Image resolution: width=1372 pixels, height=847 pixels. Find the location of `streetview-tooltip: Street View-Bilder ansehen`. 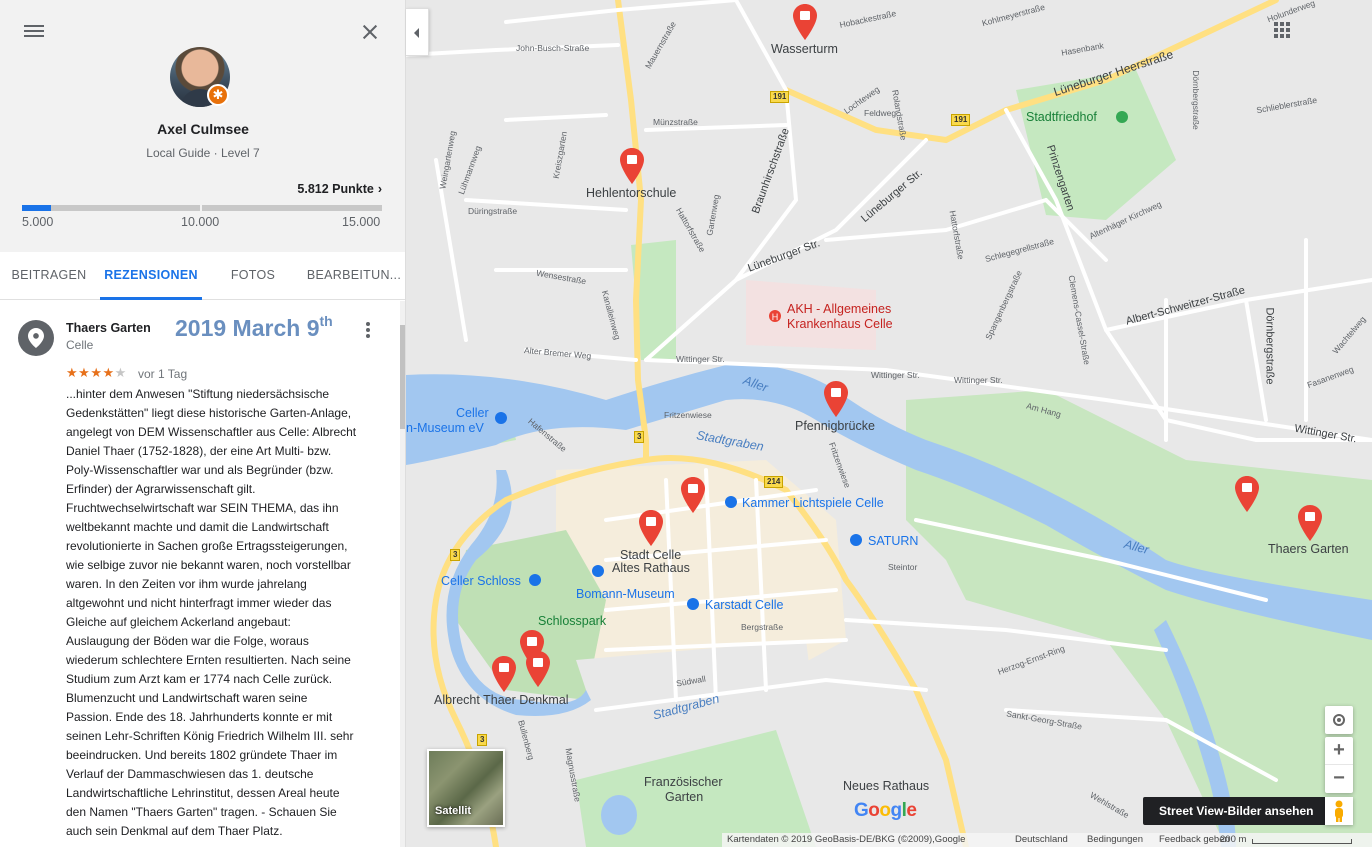

streetview-tooltip: Street View-Bilder ansehen is located at coordinates (1236, 811).